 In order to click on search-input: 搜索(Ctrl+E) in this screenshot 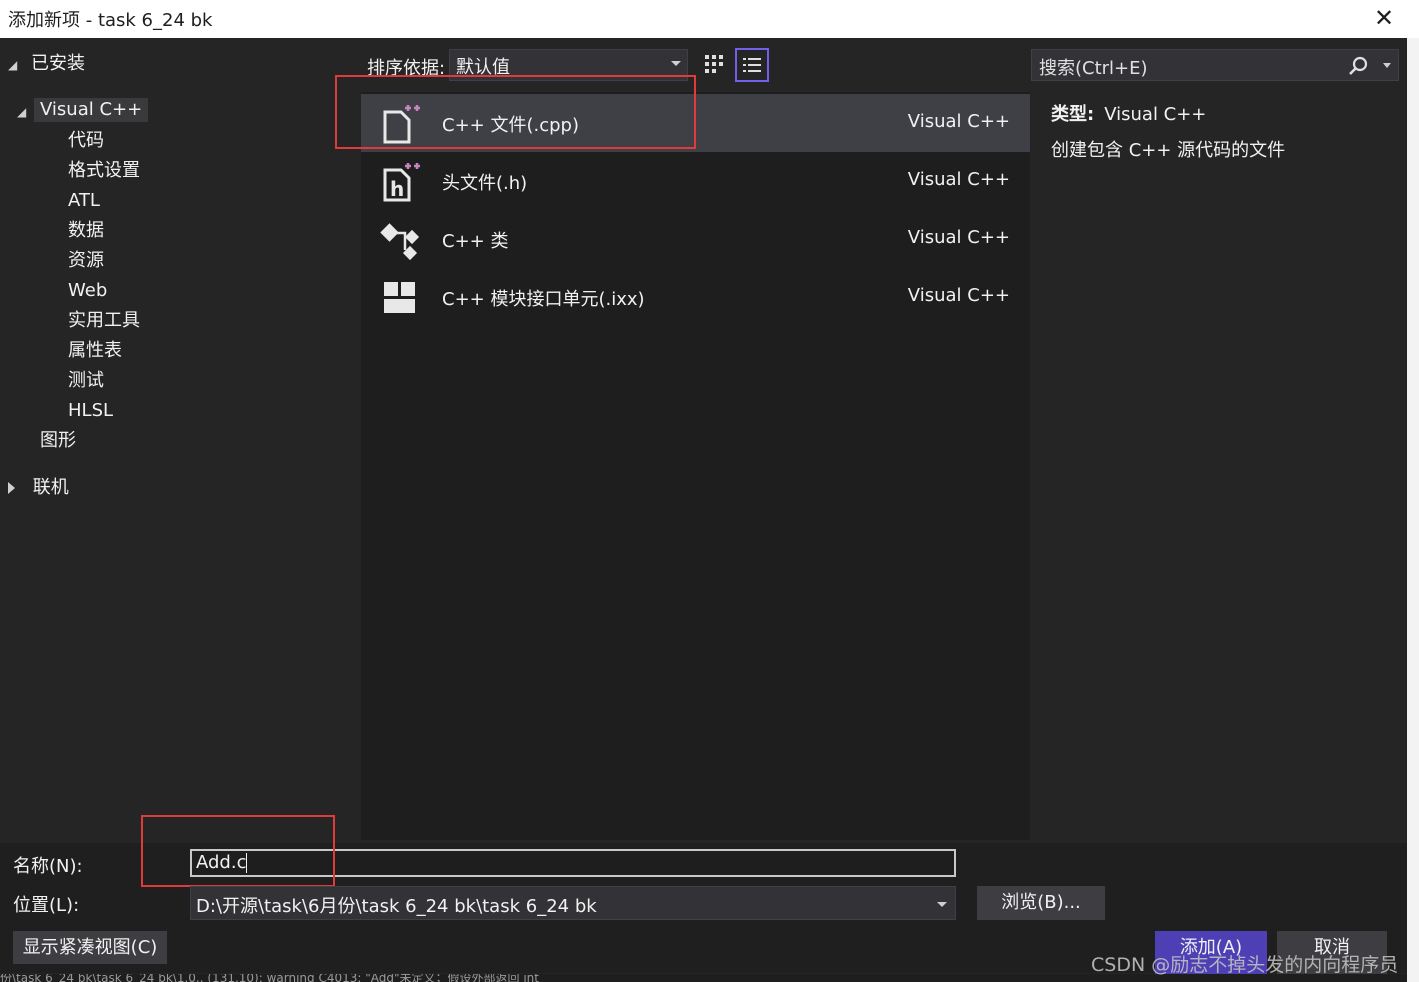, I will do `click(1215, 65)`.